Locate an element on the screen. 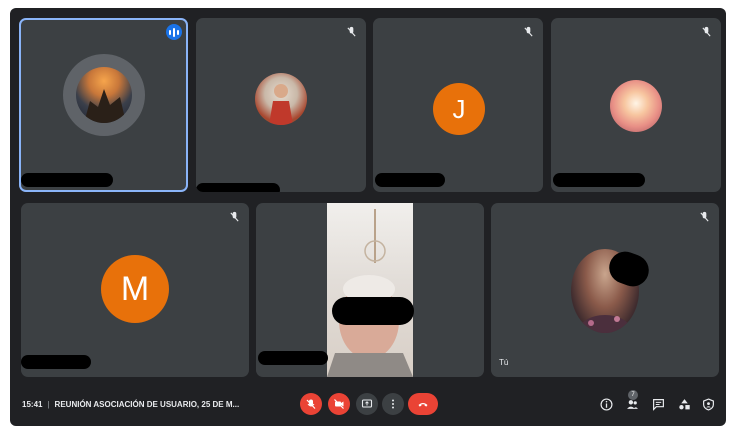 The width and height of the screenshot is (733, 431). letter-avatar: M is located at coordinates (135, 289).